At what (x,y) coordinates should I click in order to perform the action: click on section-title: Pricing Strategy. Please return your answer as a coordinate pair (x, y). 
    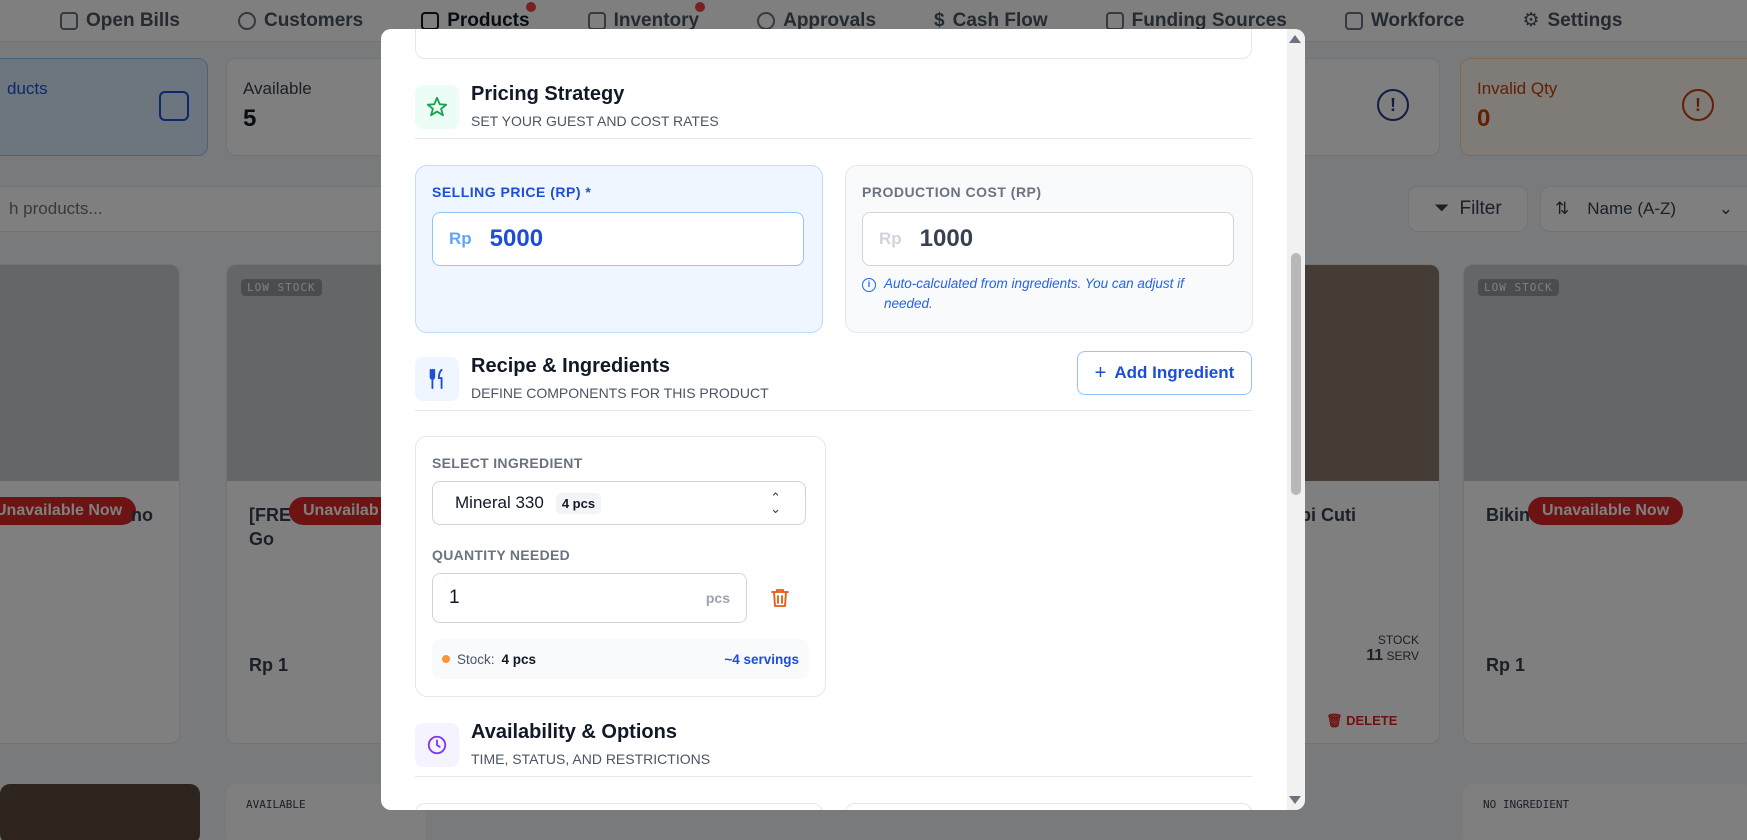
    Looking at the image, I should click on (548, 94).